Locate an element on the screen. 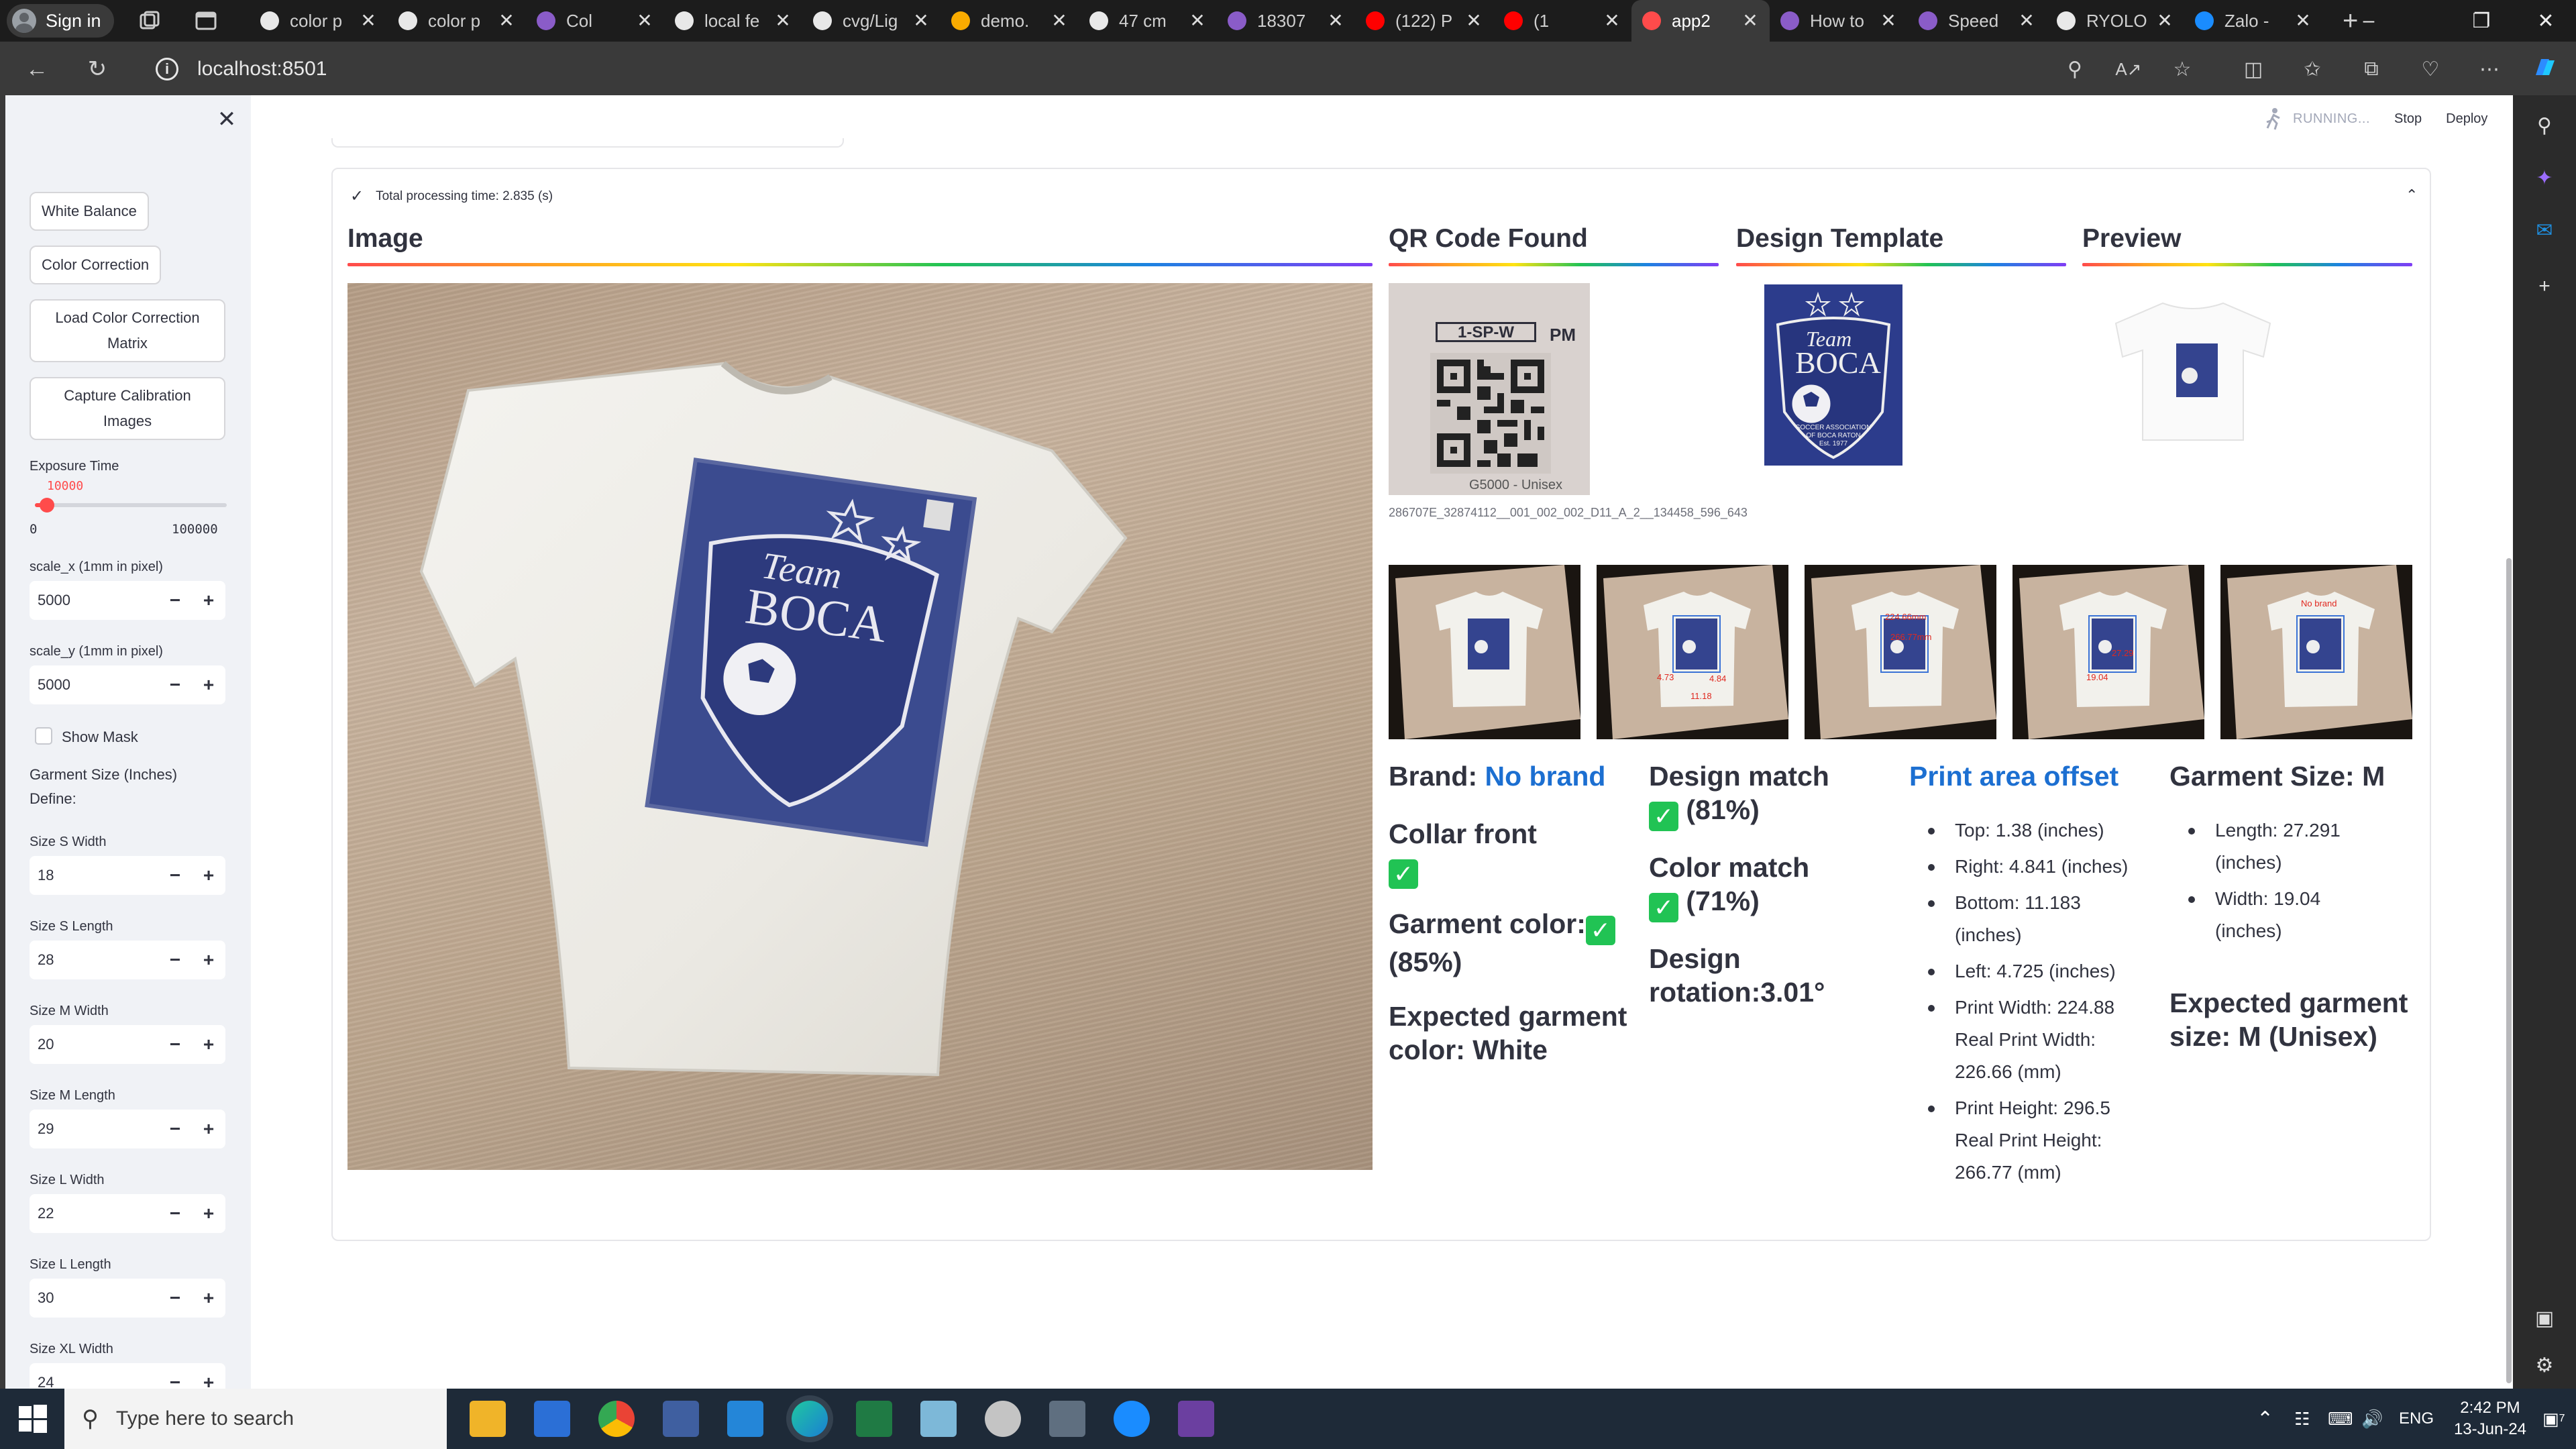 The height and width of the screenshot is (1449, 2576). outlook-icon: ✉ is located at coordinates (2544, 230).